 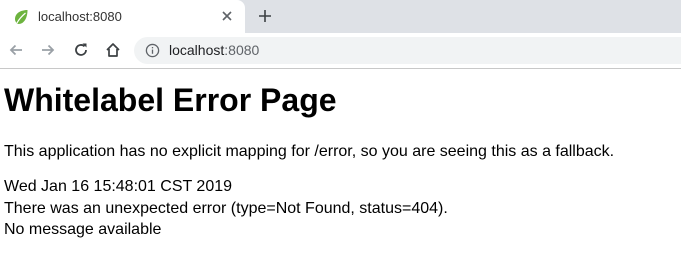 I want to click on info-icon, so click(x=152, y=50).